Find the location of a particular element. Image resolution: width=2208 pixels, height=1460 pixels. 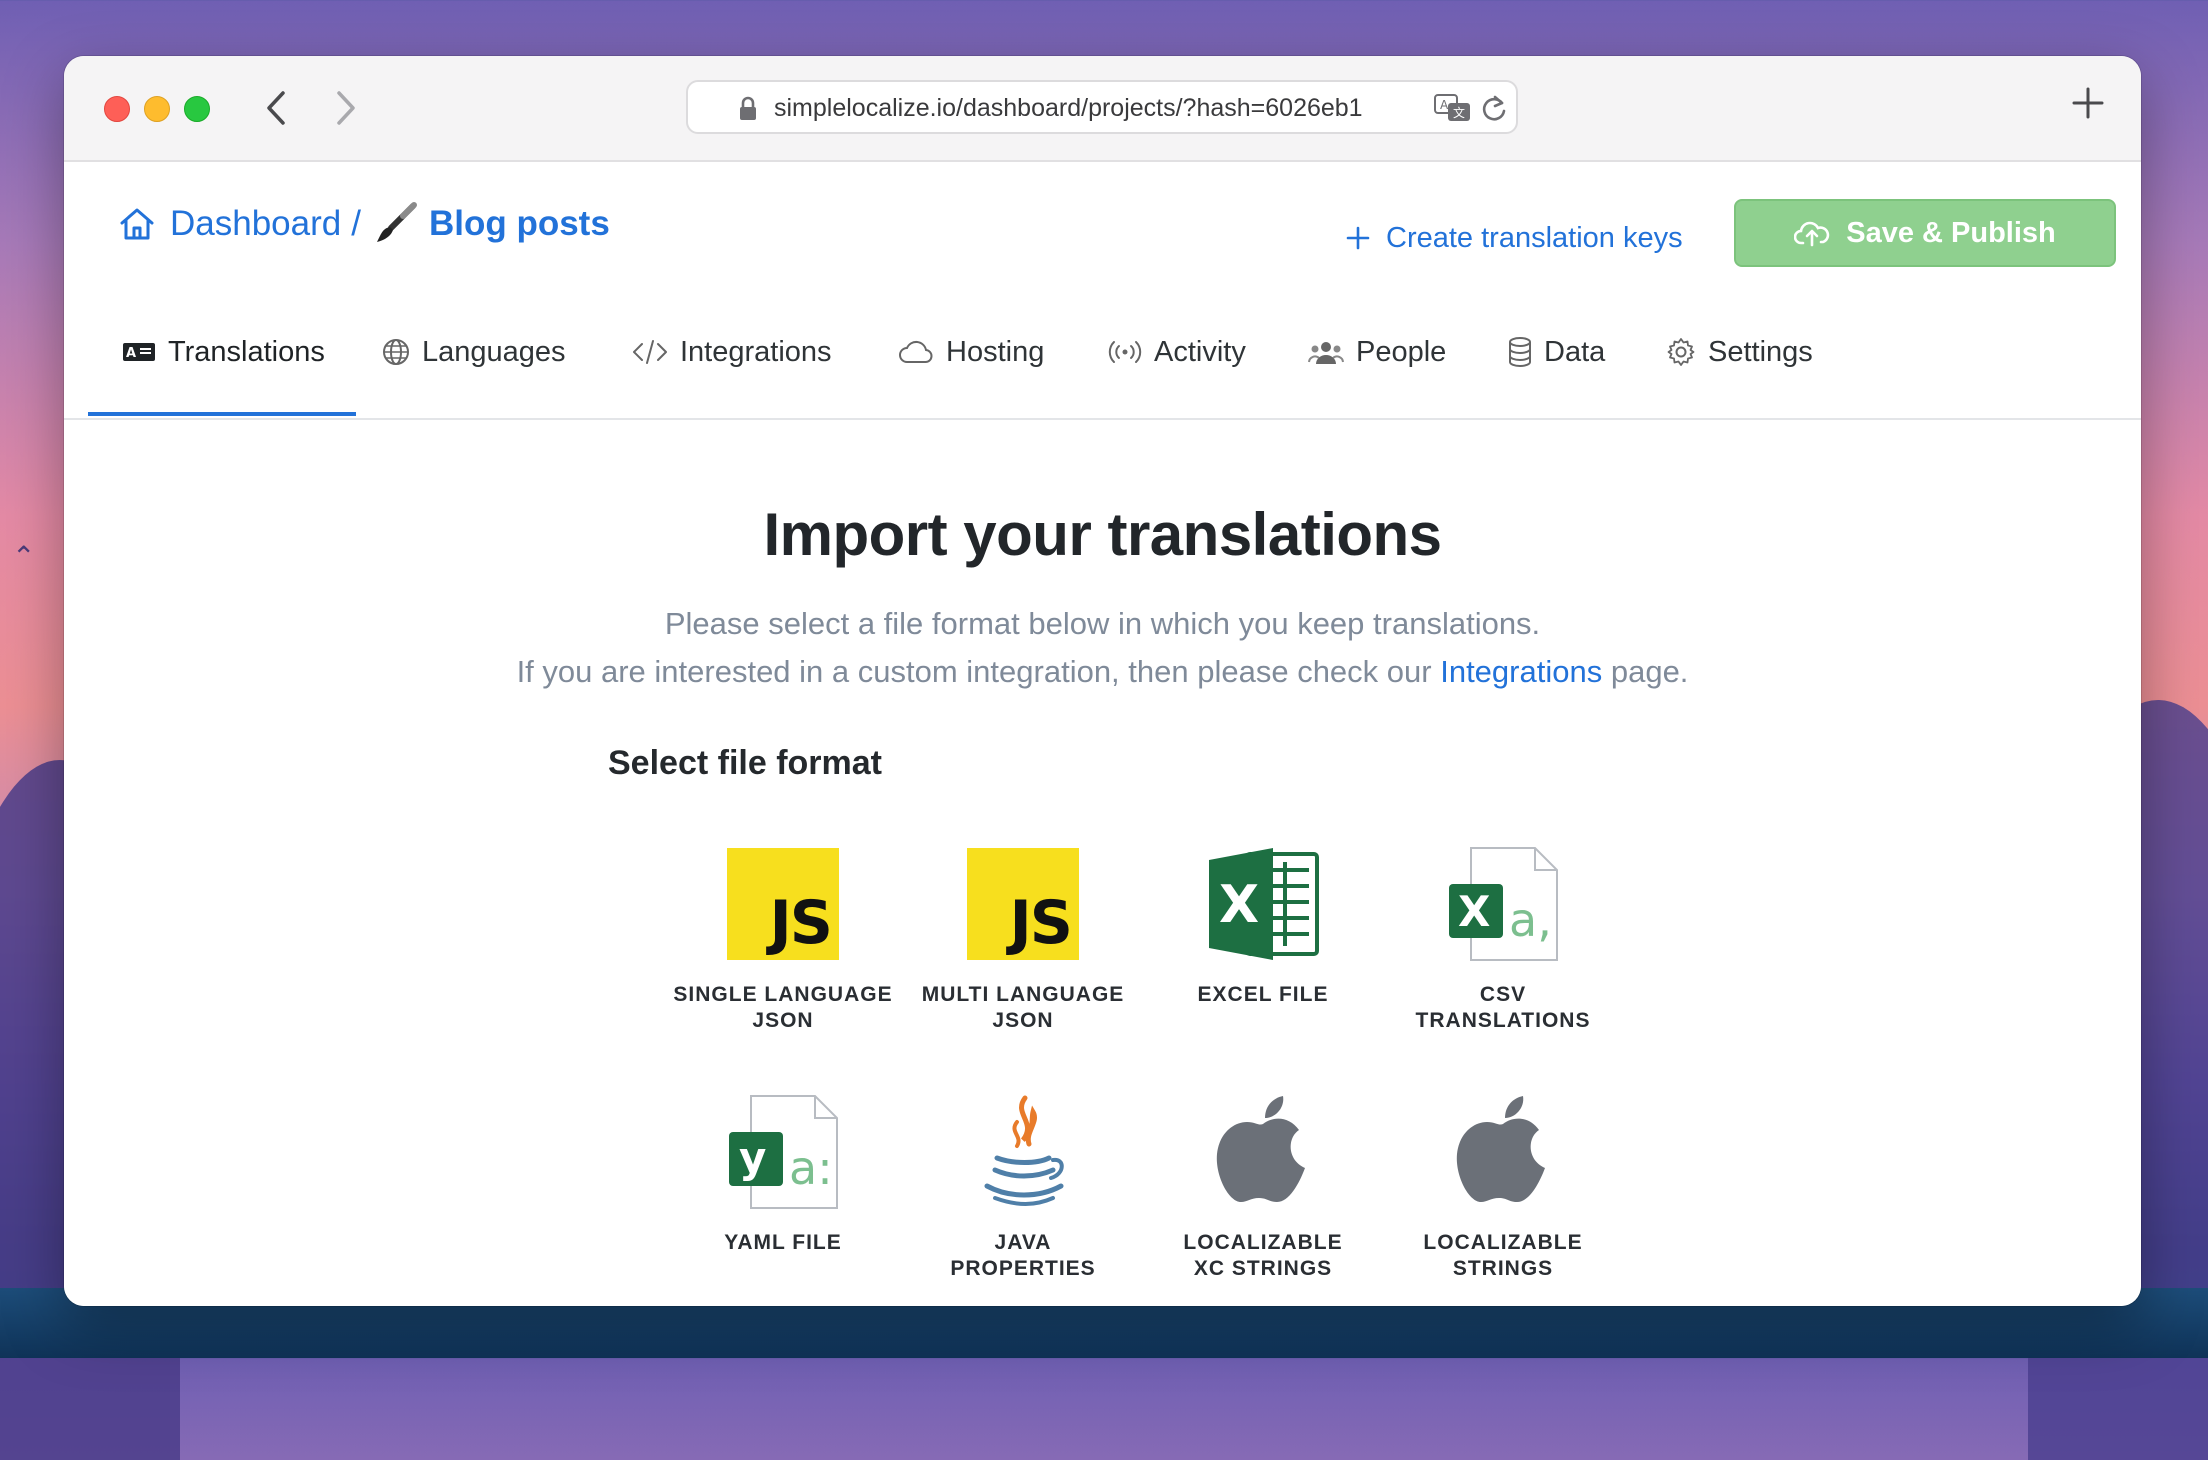

breadcrumb-dashboard-link: Dashboard is located at coordinates (255, 224).